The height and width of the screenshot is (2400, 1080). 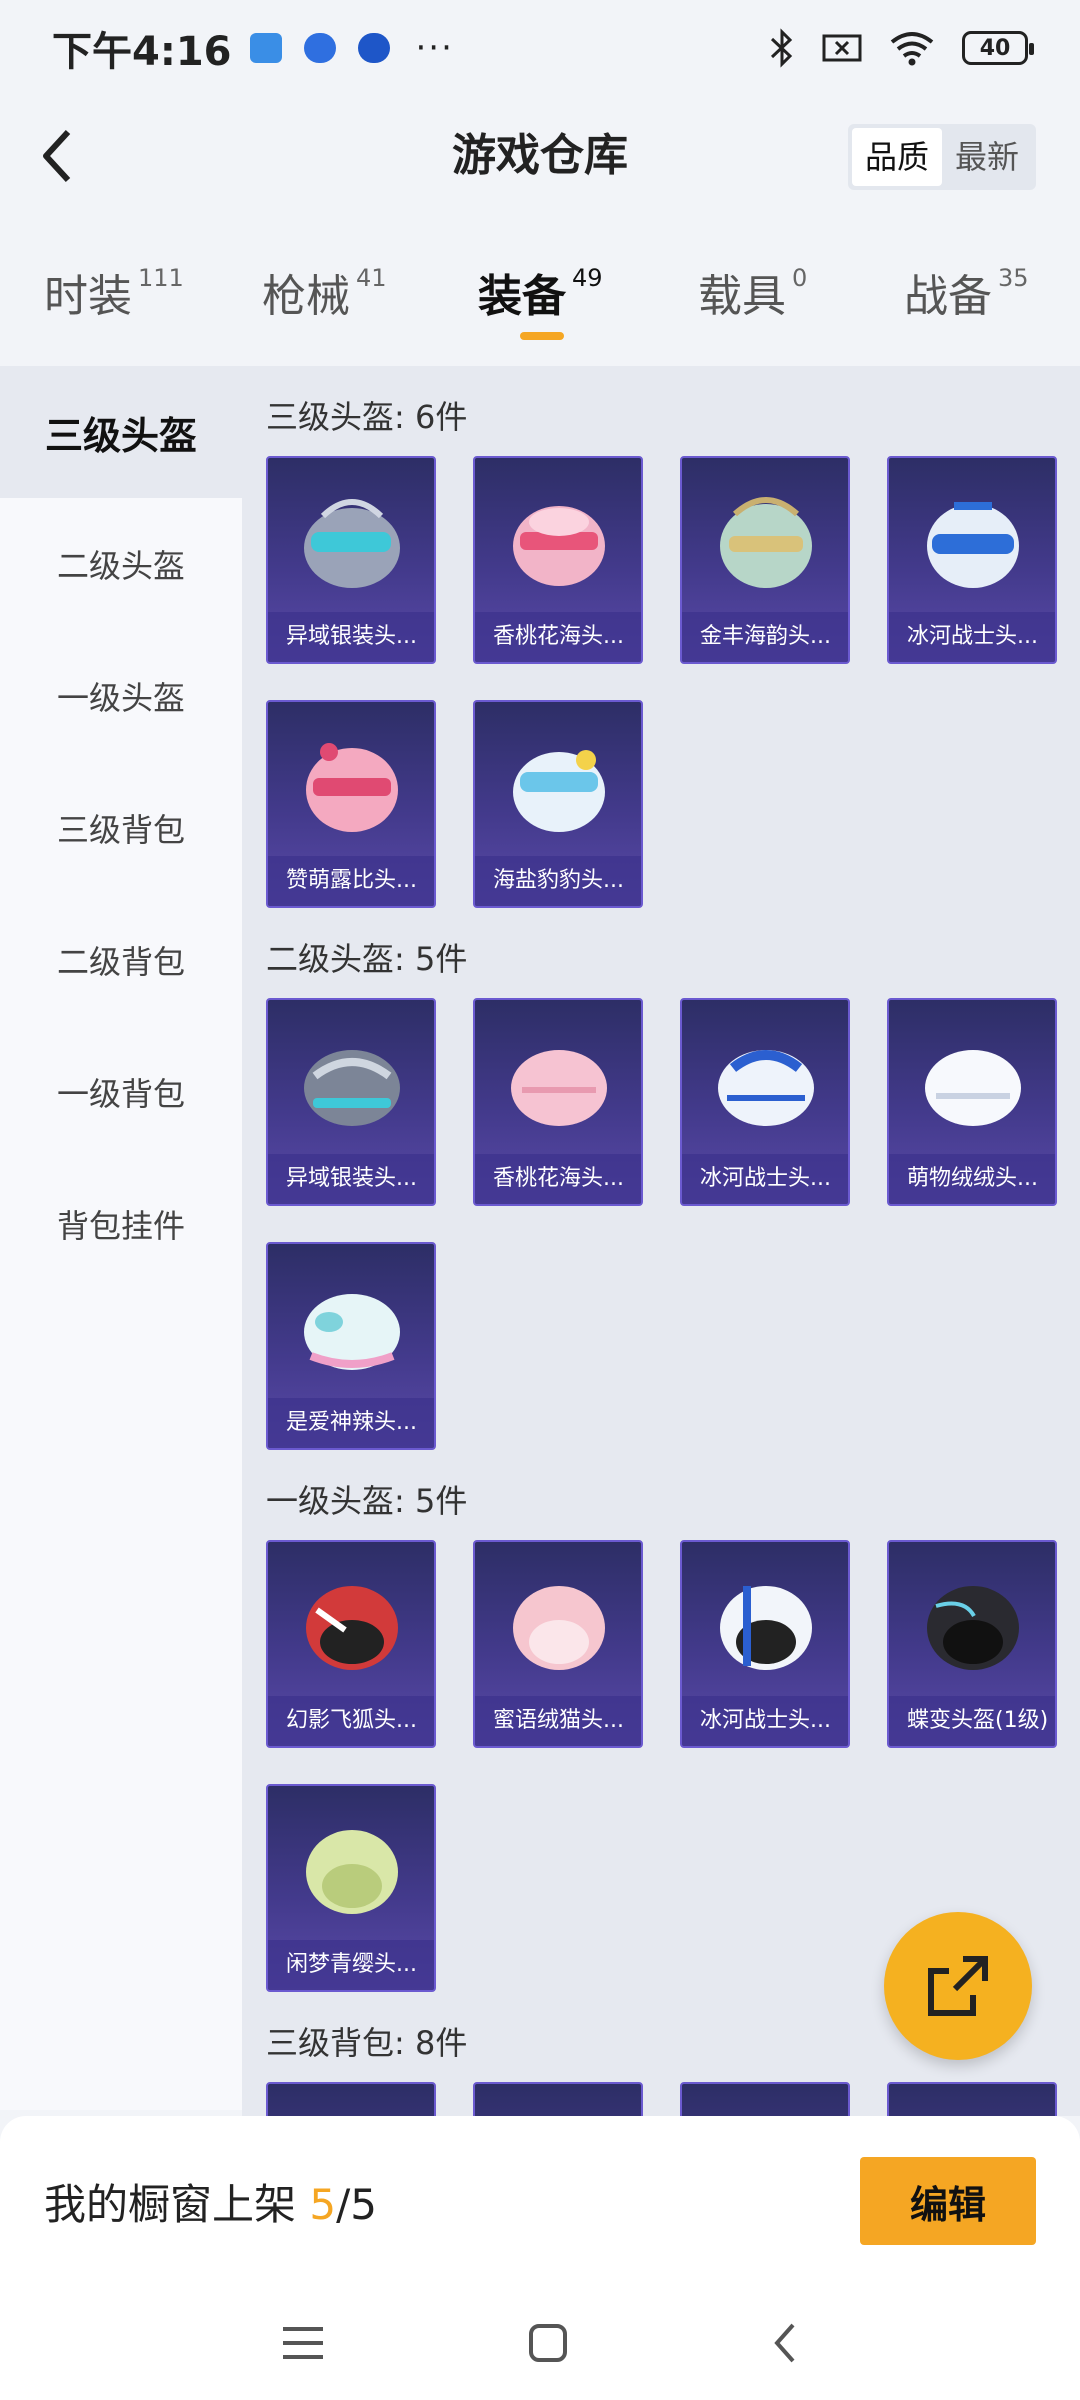 I want to click on system-nav-bar, so click(x=540, y=2343).